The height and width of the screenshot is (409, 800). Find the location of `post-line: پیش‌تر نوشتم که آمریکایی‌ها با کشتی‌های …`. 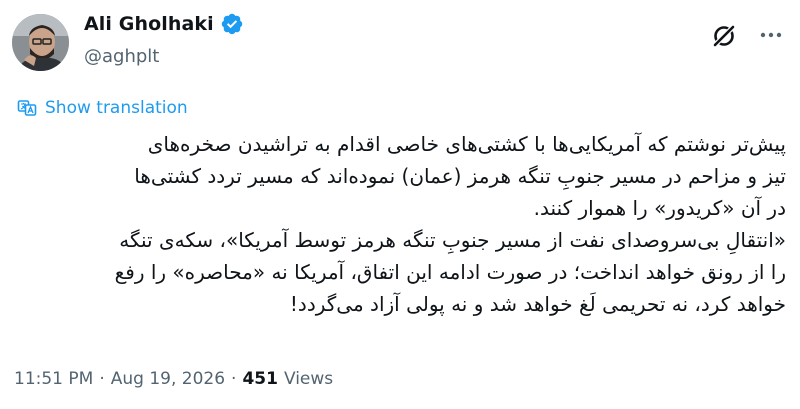

post-line: پیش‌تر نوشتم که آمریکایی‌ها با کشتی‌های … is located at coordinates (466, 144).